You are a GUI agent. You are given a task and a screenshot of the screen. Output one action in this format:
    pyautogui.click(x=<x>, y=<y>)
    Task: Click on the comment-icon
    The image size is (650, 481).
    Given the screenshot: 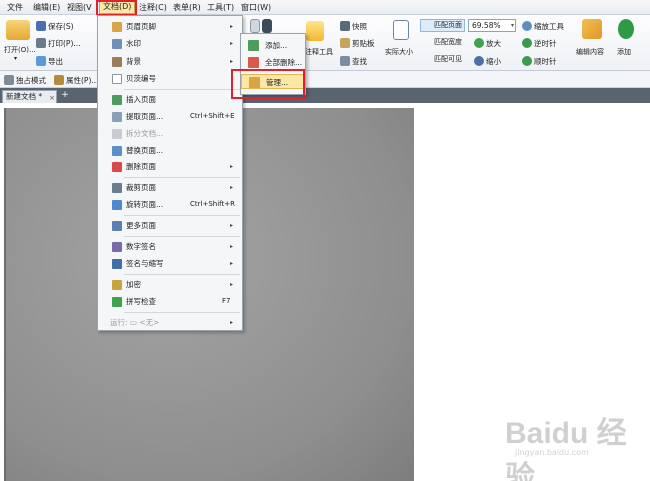 What is the action you would take?
    pyautogui.click(x=315, y=31)
    